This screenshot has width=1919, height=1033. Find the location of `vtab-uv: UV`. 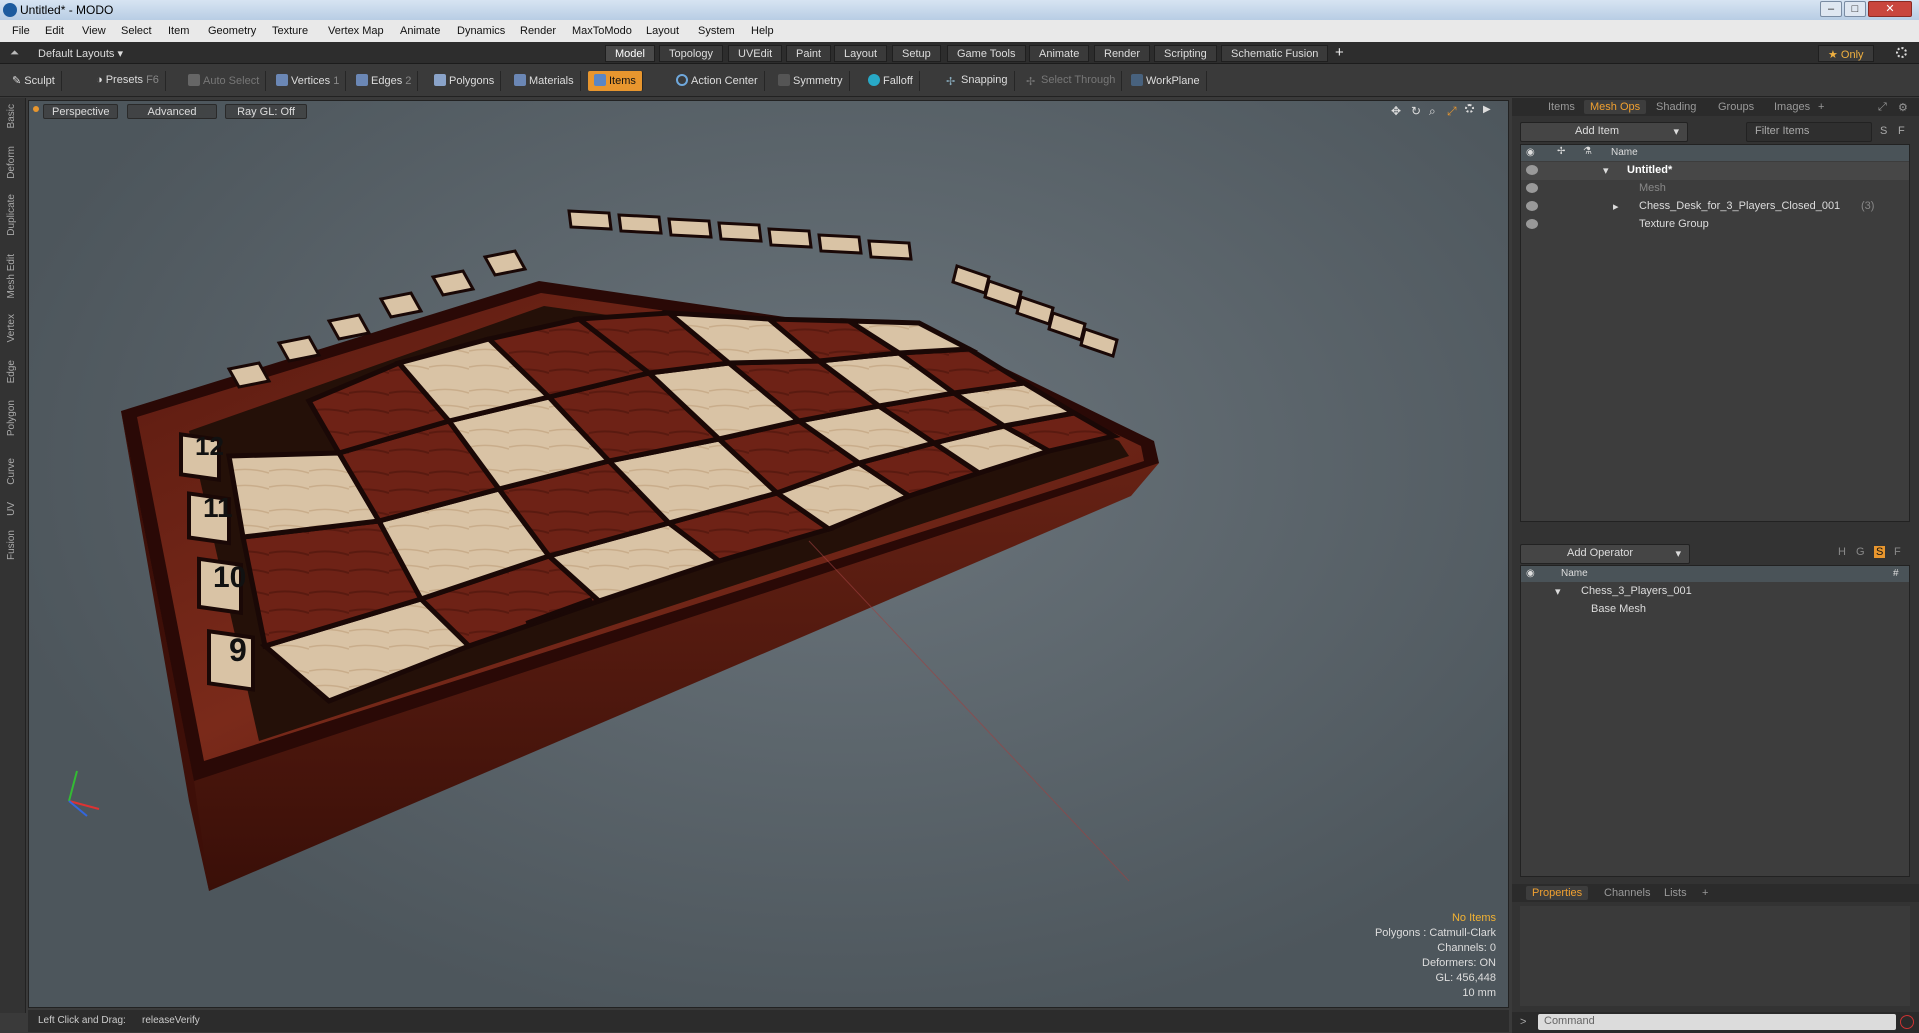

vtab-uv: UV is located at coordinates (11, 509).